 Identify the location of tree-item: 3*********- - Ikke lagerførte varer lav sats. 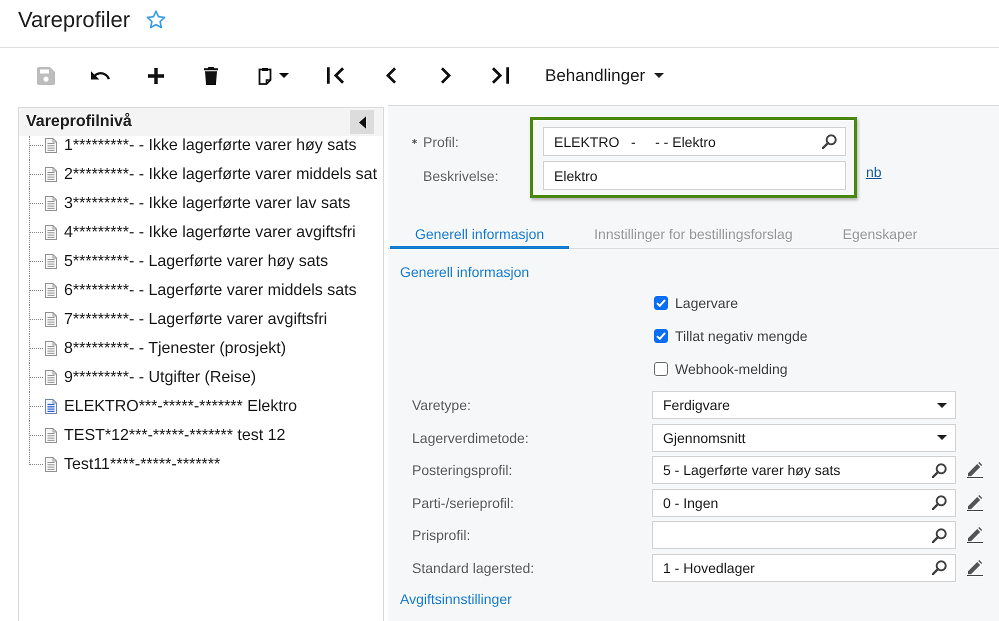
(197, 203).